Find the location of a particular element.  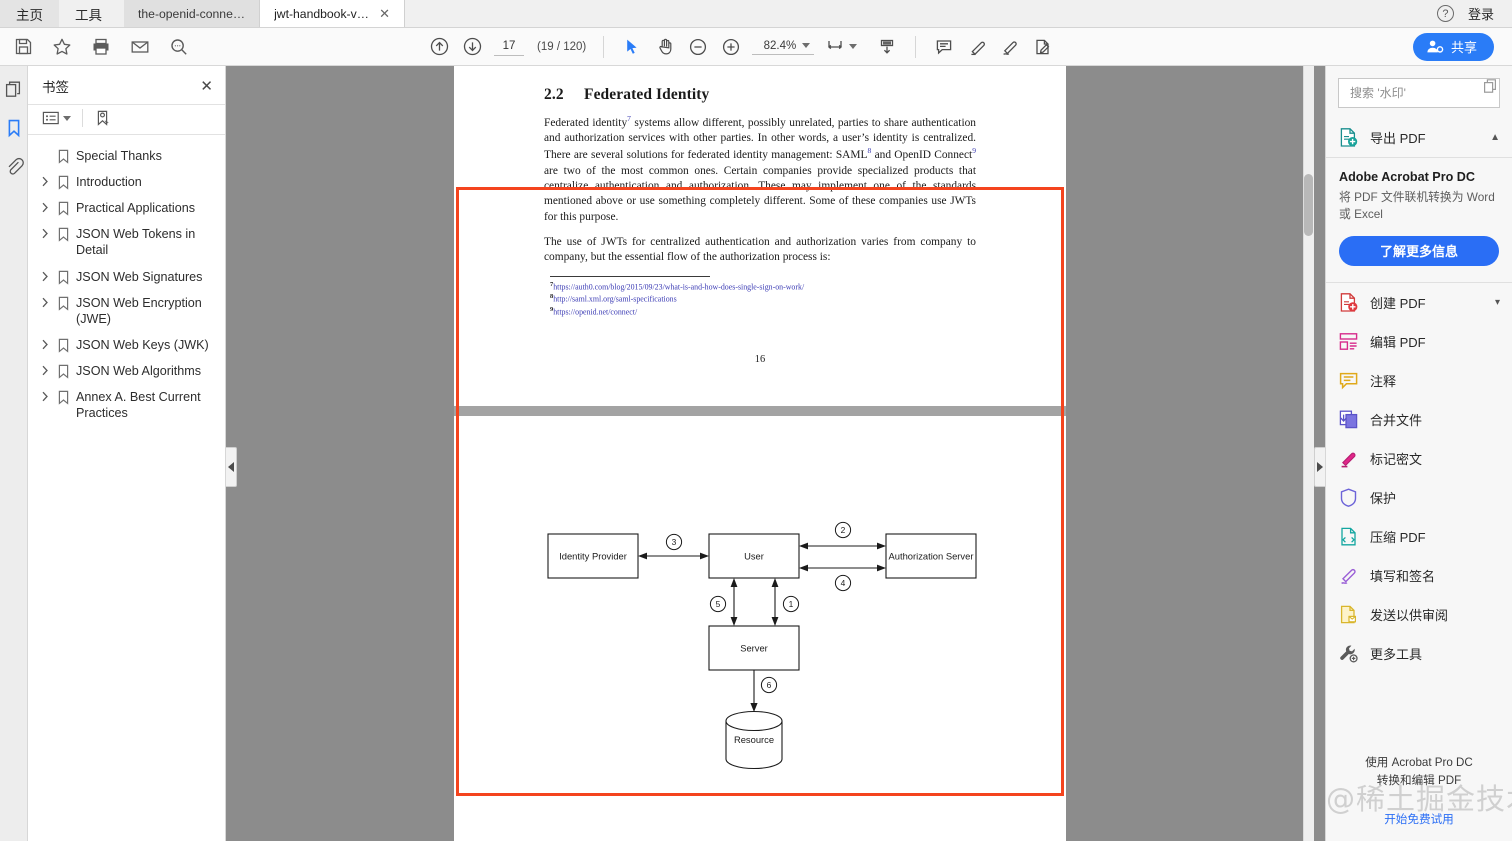

tool-comment: 注释 is located at coordinates (1419, 380).